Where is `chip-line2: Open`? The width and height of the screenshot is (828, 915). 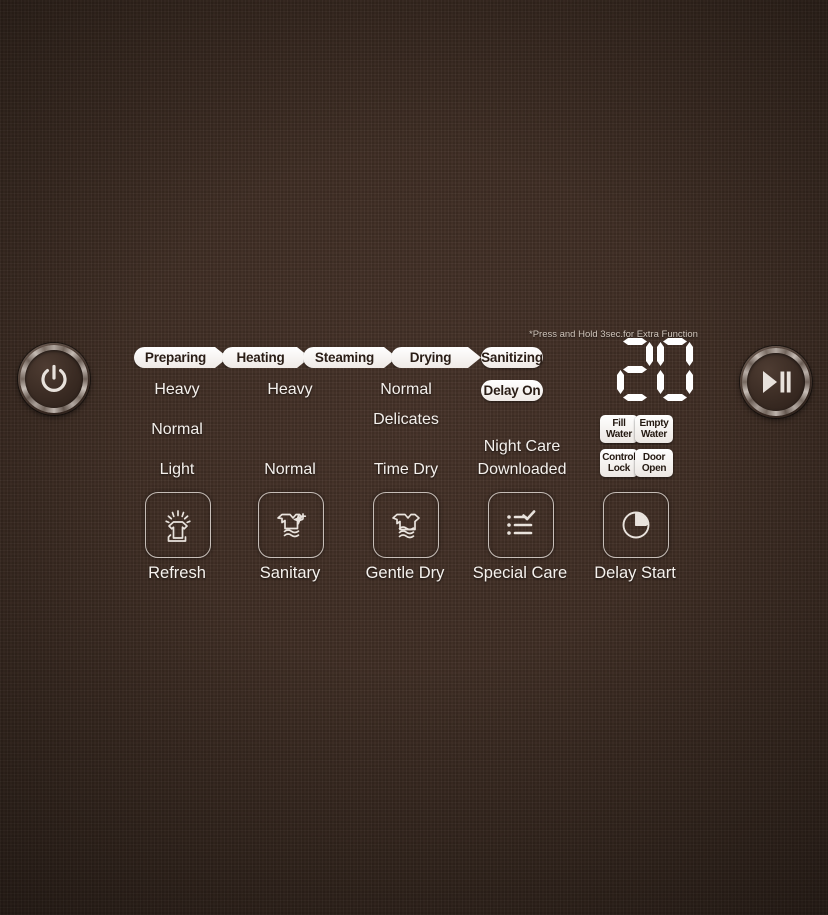 chip-line2: Open is located at coordinates (654, 468).